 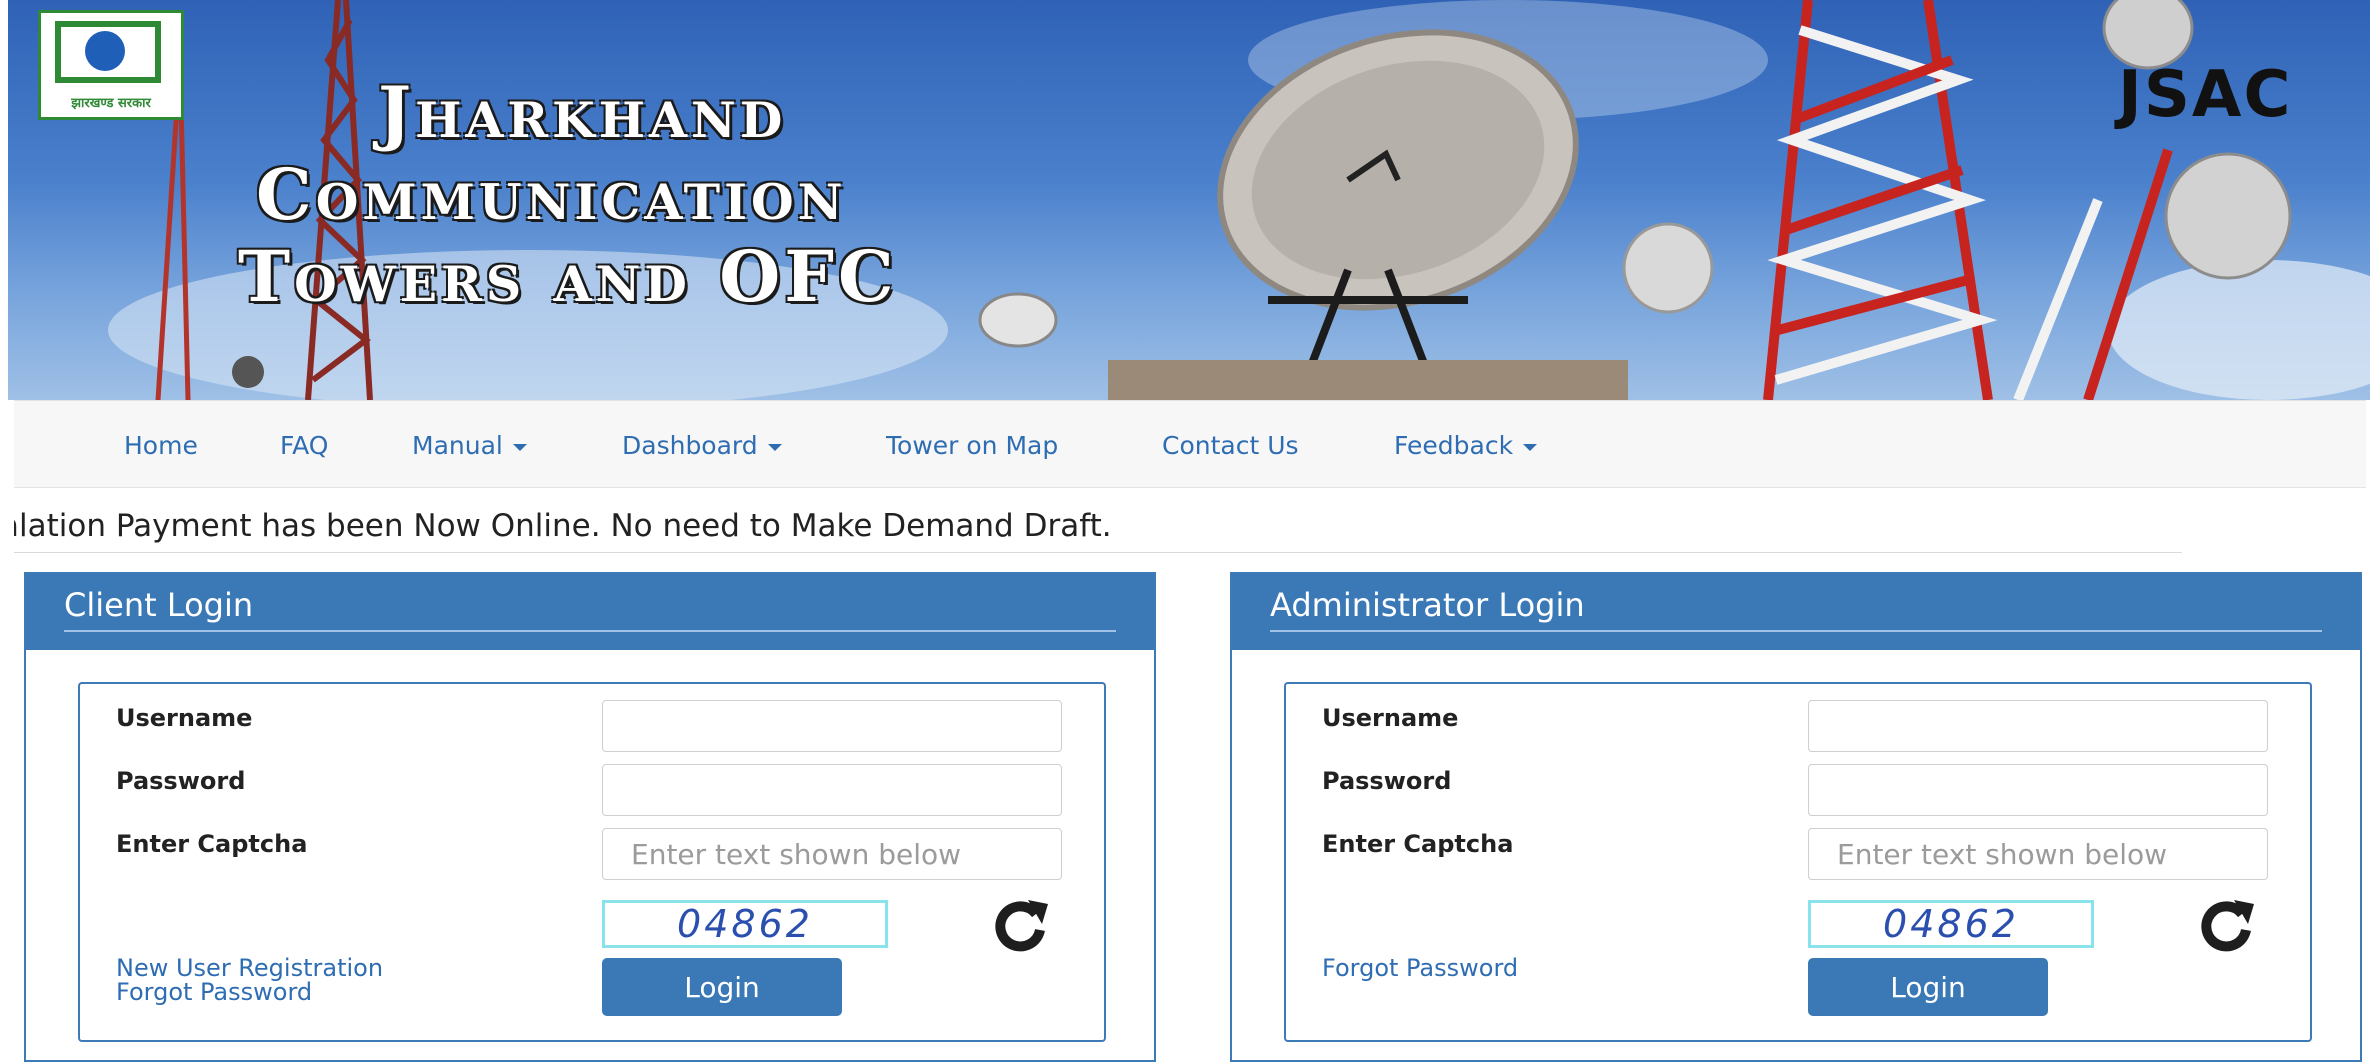 I want to click on admin-forgot-password-link: Forgot Password, so click(x=1420, y=968).